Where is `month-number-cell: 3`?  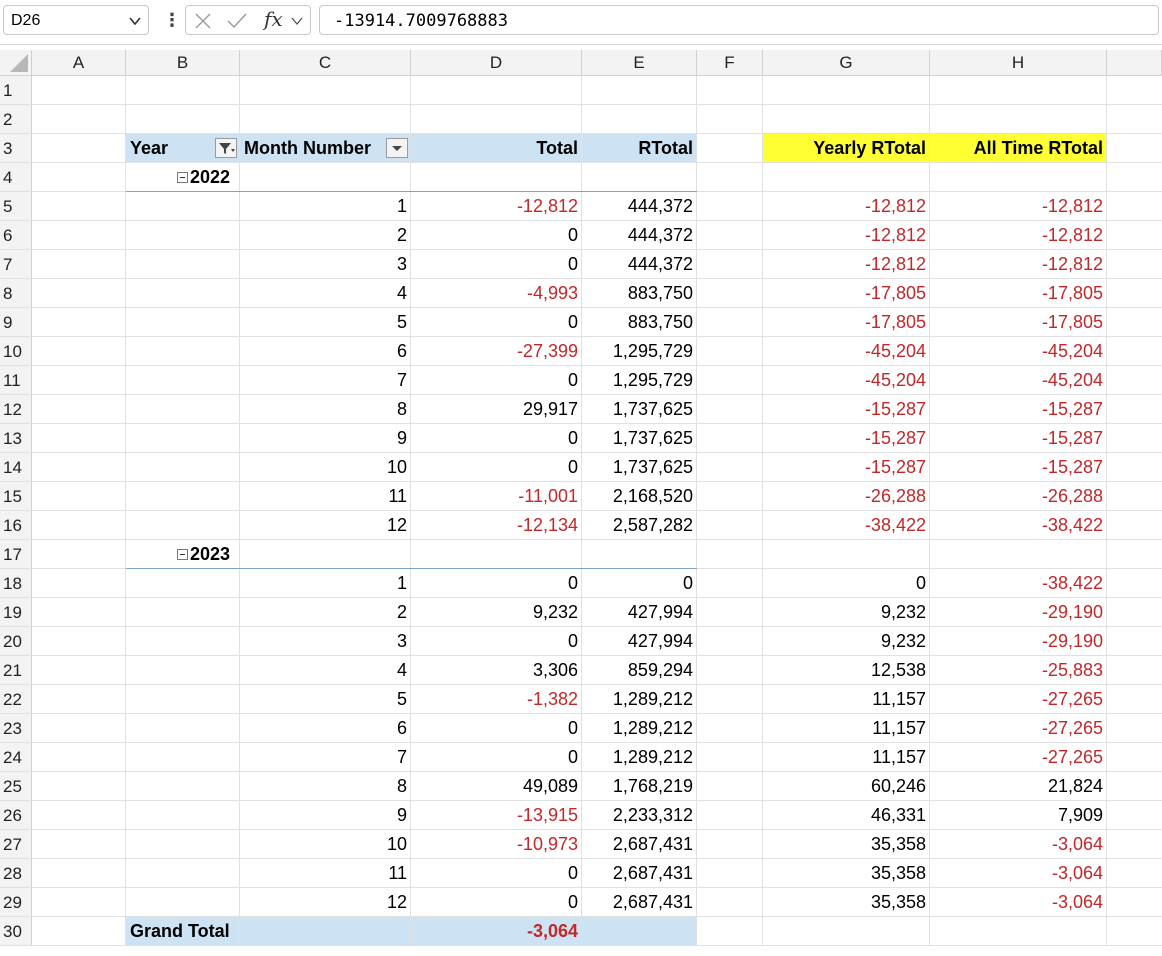
month-number-cell: 3 is located at coordinates (325, 641).